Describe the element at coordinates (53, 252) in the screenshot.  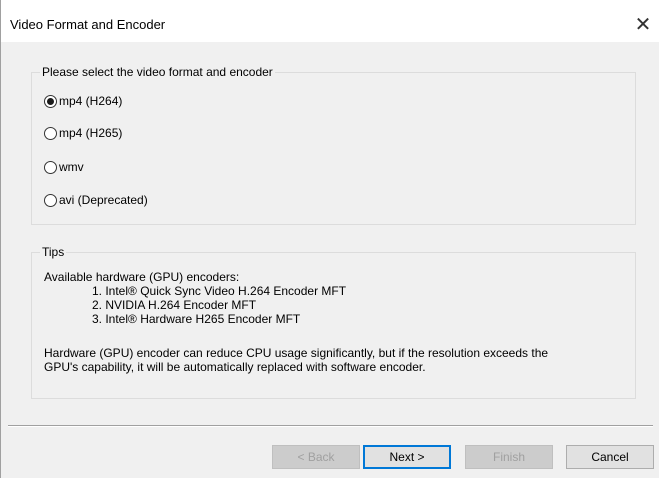
I see `tips-group-legend: Tips` at that location.